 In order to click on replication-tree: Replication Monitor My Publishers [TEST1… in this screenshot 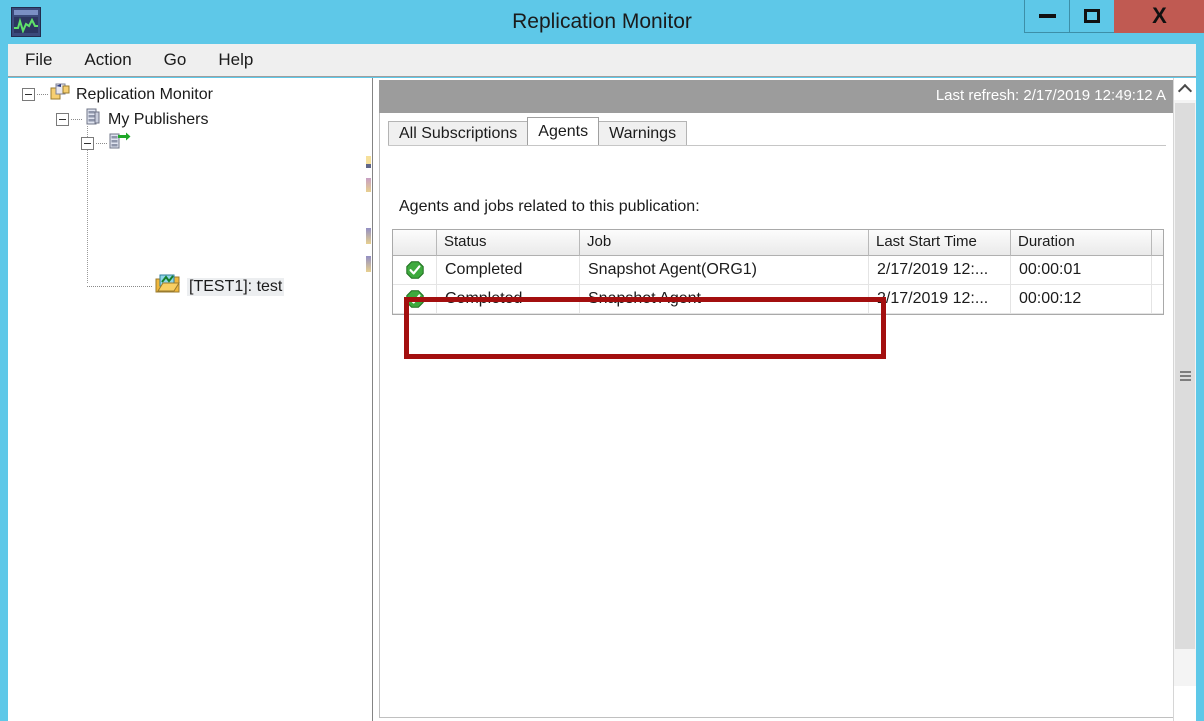, I will do `click(190, 187)`.